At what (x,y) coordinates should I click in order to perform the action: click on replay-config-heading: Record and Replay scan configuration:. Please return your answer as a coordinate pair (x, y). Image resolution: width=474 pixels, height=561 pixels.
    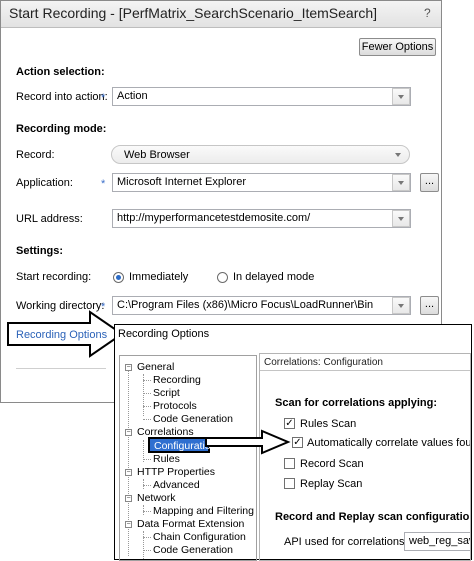
    Looking at the image, I should click on (373, 517).